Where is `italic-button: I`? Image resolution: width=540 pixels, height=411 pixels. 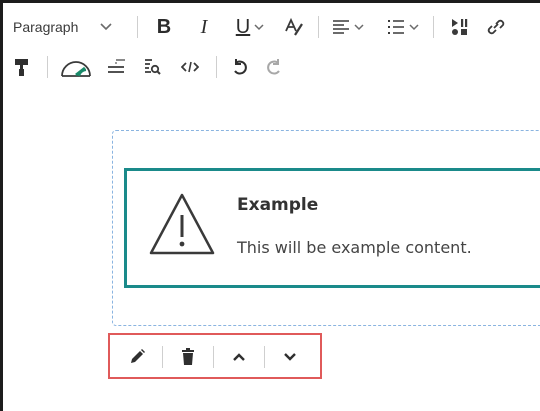 italic-button: I is located at coordinates (204, 27).